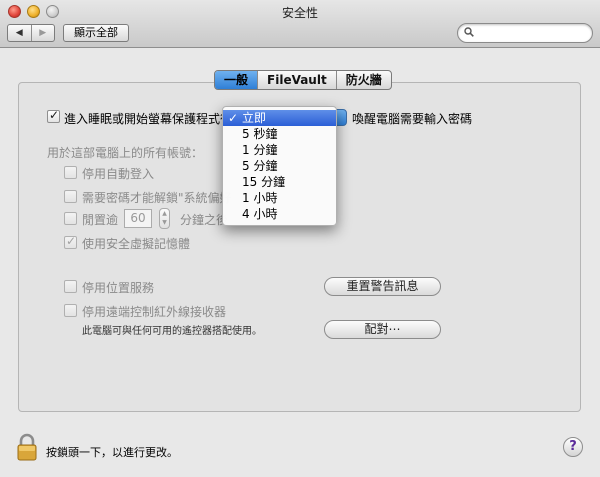 The image size is (600, 477). I want to click on window-titlebar: 安全性 ◀ ▶ 顯示全部, so click(300, 24).